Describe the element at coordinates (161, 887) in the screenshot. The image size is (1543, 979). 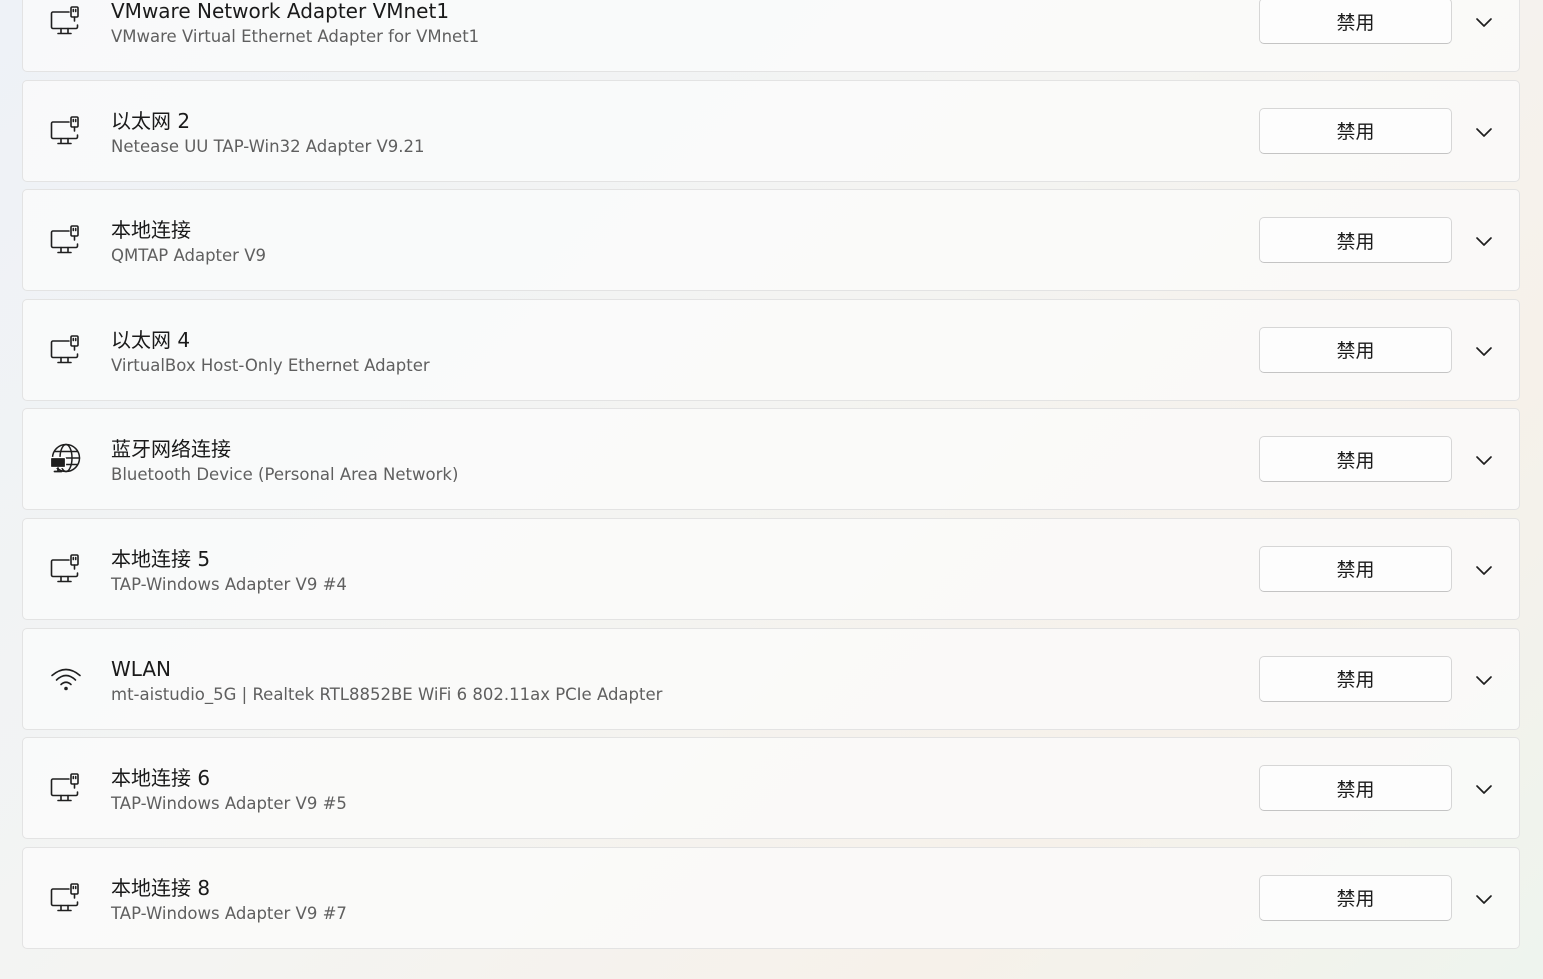
I see `adapter-name: 本地连接 8` at that location.